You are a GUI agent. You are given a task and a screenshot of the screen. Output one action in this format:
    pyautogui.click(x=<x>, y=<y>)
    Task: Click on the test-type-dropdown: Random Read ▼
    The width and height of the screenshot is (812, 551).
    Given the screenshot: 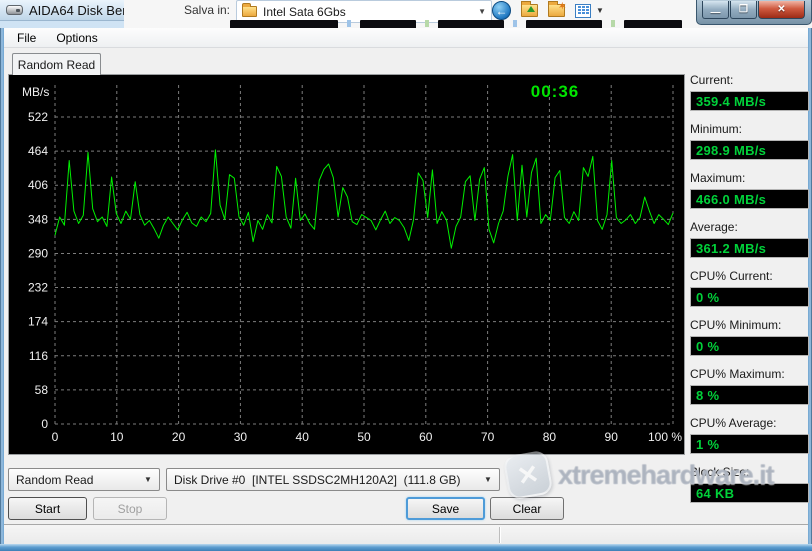 What is the action you would take?
    pyautogui.click(x=84, y=479)
    